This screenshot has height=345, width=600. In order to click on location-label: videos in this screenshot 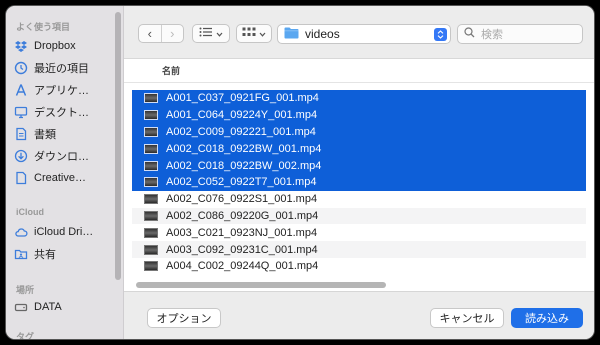, I will do `click(322, 34)`.